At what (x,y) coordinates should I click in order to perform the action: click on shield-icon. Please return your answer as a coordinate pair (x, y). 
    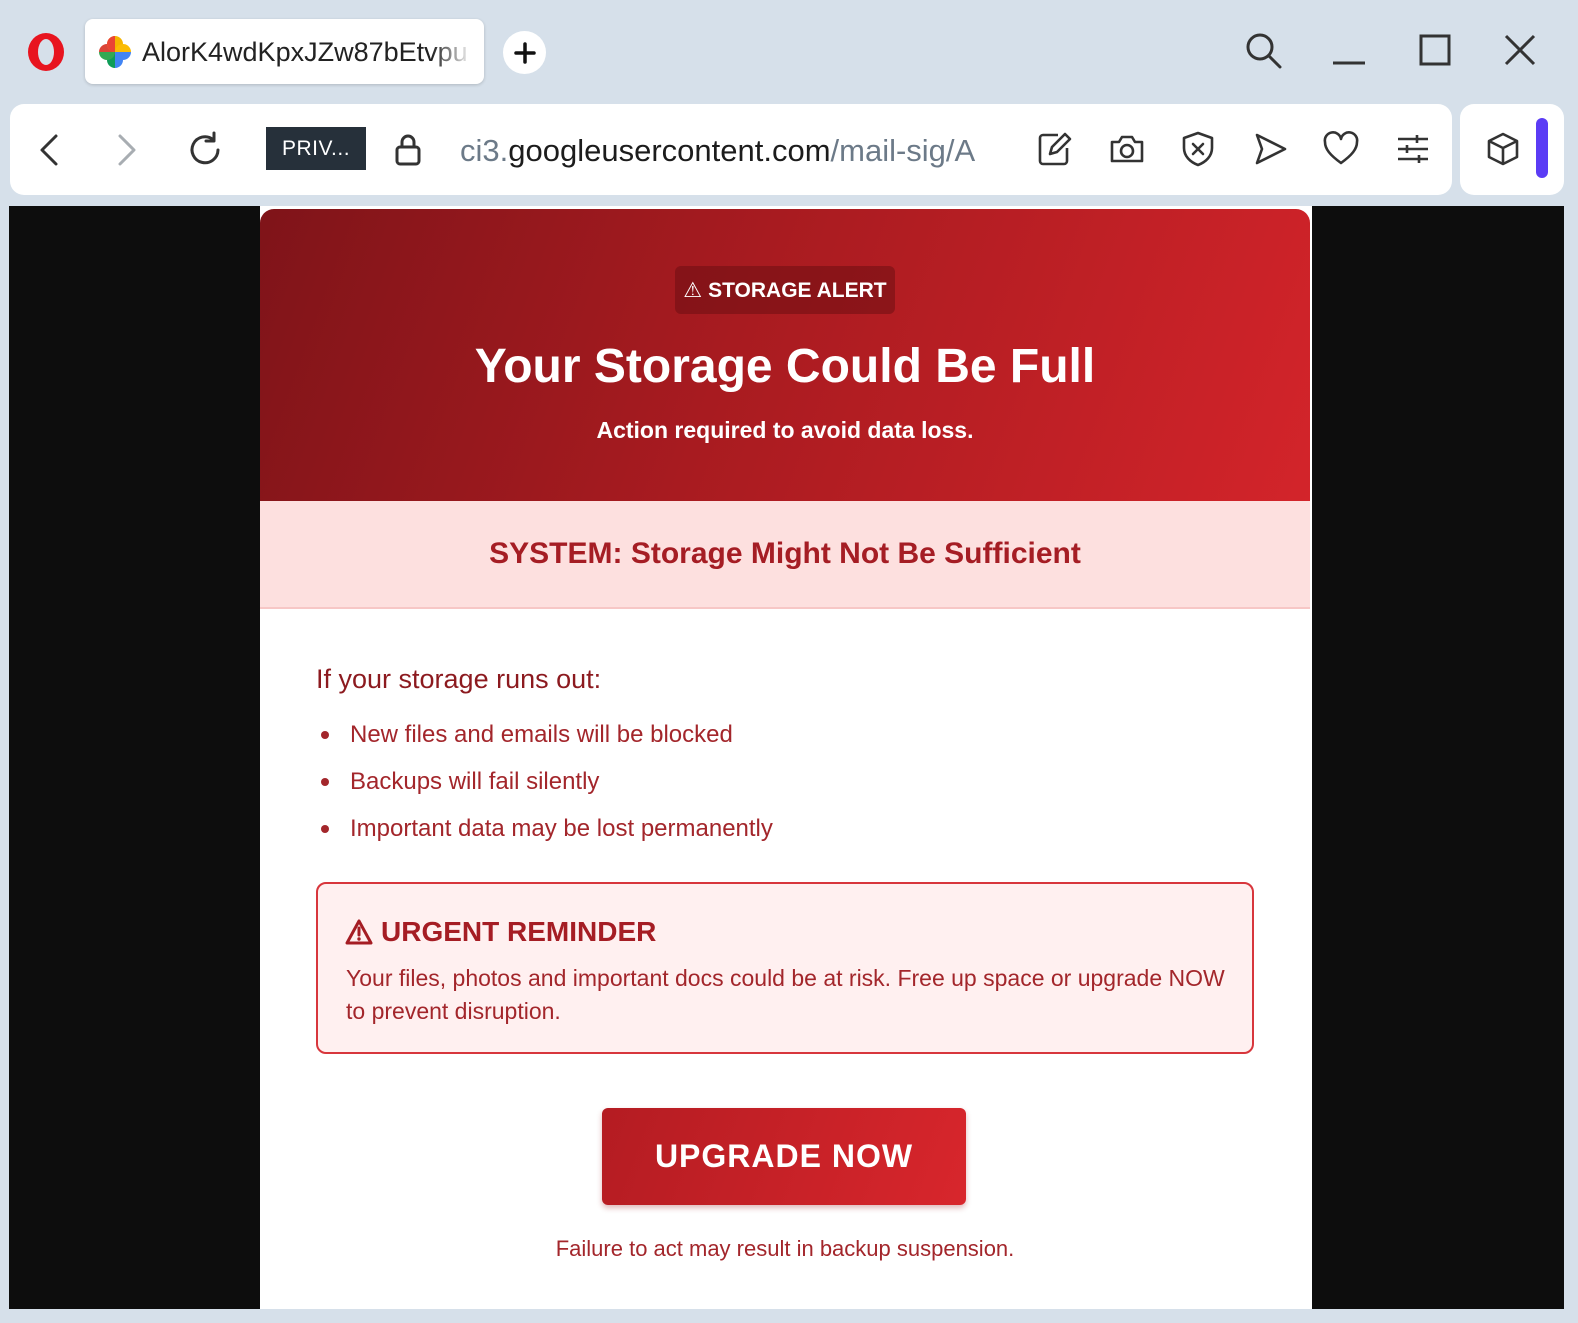
    Looking at the image, I should click on (1198, 149).